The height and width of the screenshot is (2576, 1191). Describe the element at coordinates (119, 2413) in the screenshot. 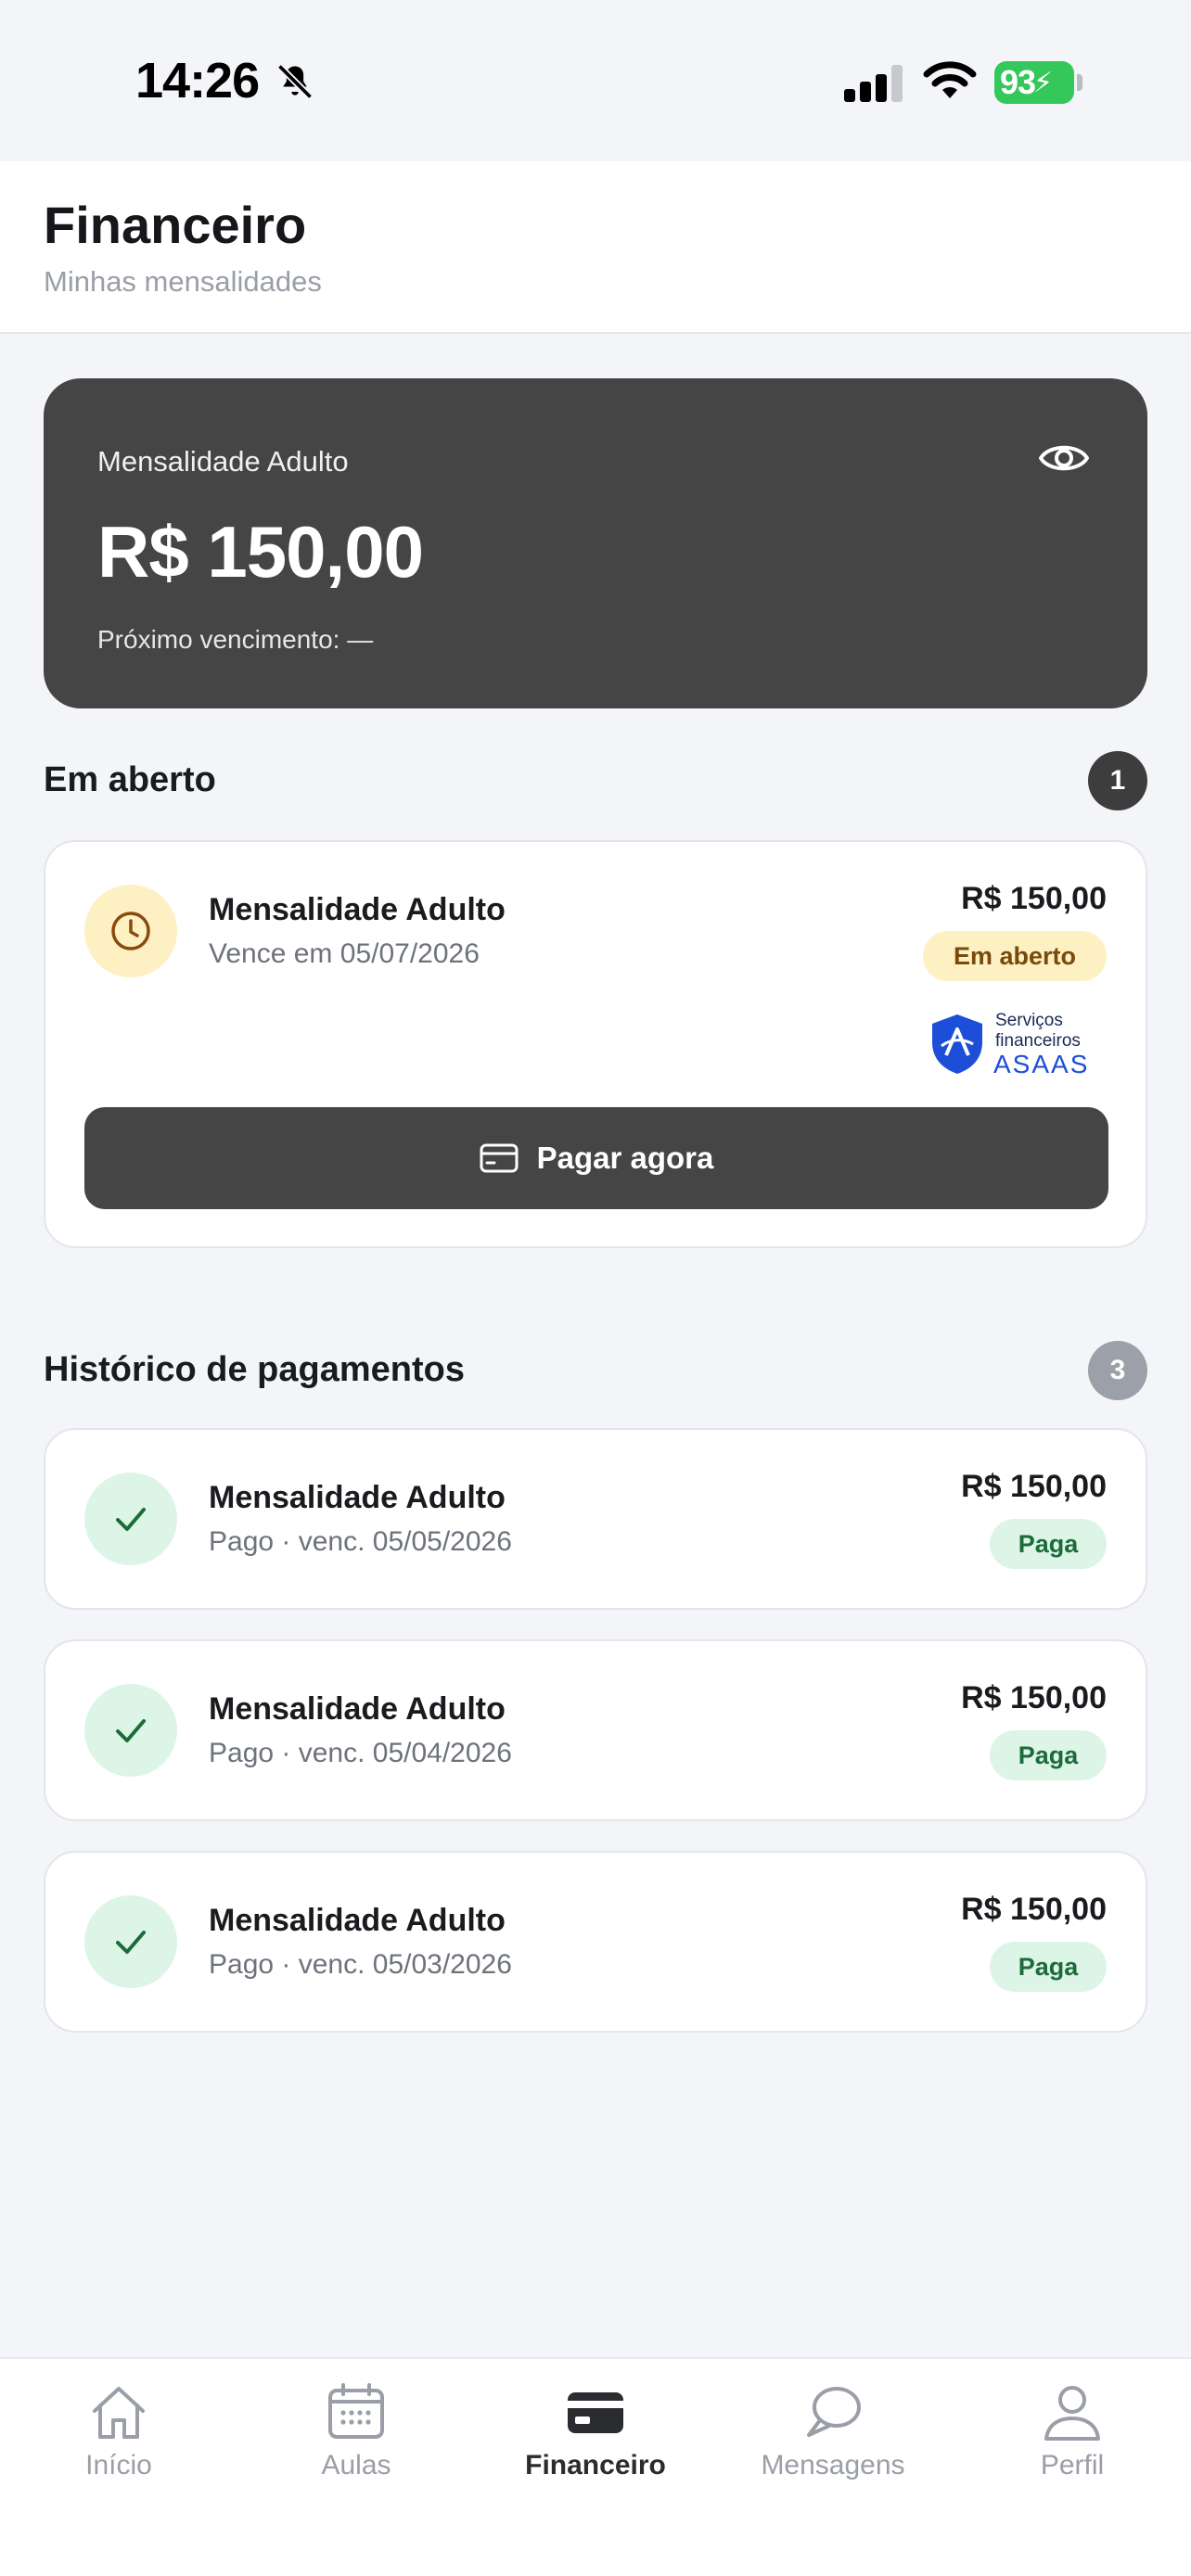

I see `home-icon` at that location.